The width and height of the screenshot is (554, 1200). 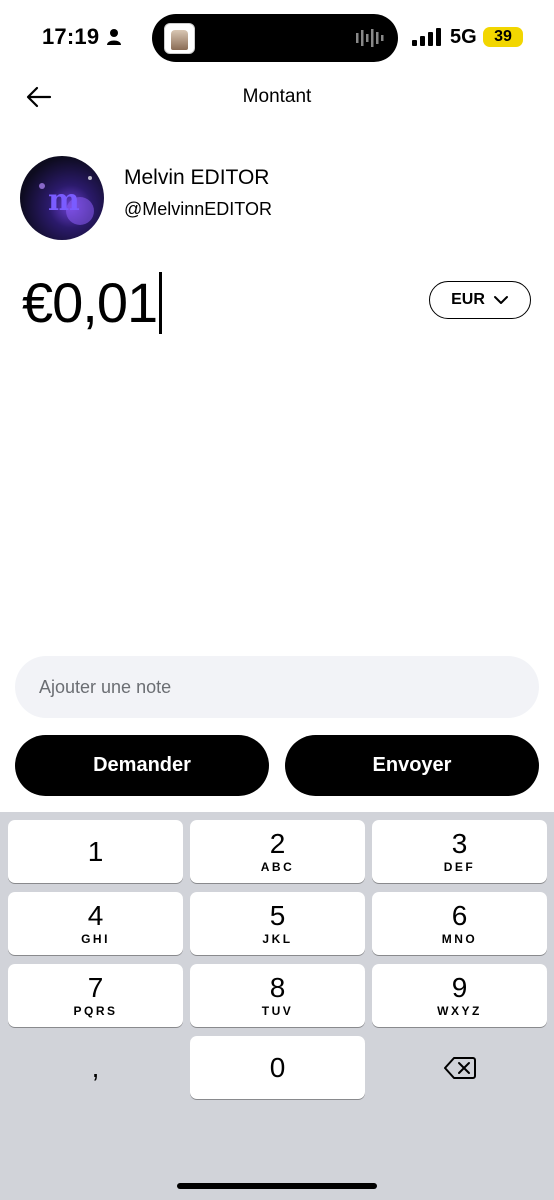 I want to click on key-letters: DEF, so click(x=459, y=867).